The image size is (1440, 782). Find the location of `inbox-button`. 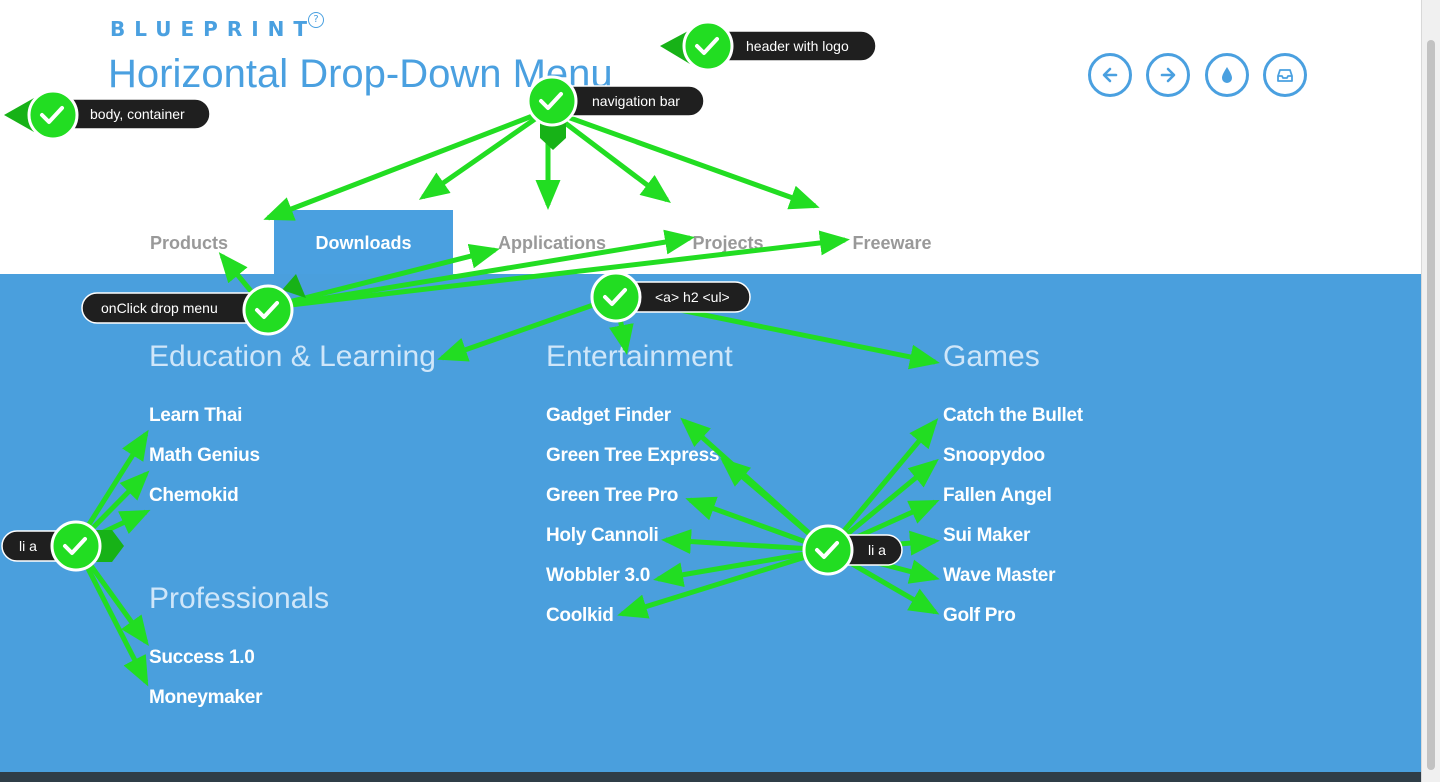

inbox-button is located at coordinates (1285, 75).